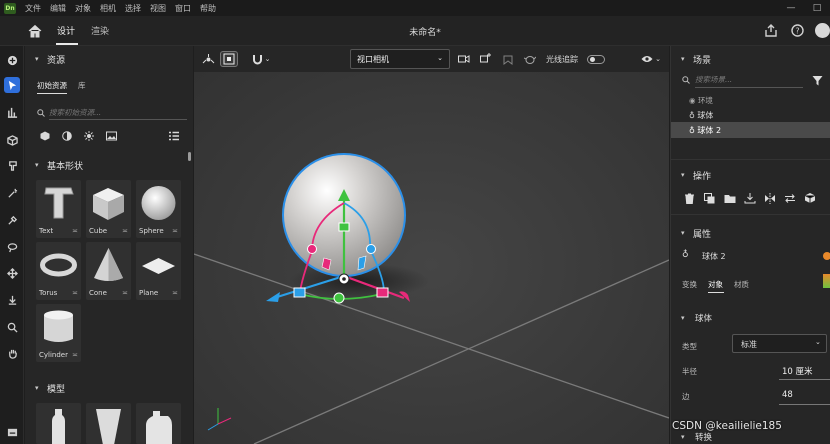 Image resolution: width=830 pixels, height=444 pixels. I want to click on scene-item-selected: ♁ 球体 2, so click(750, 130).